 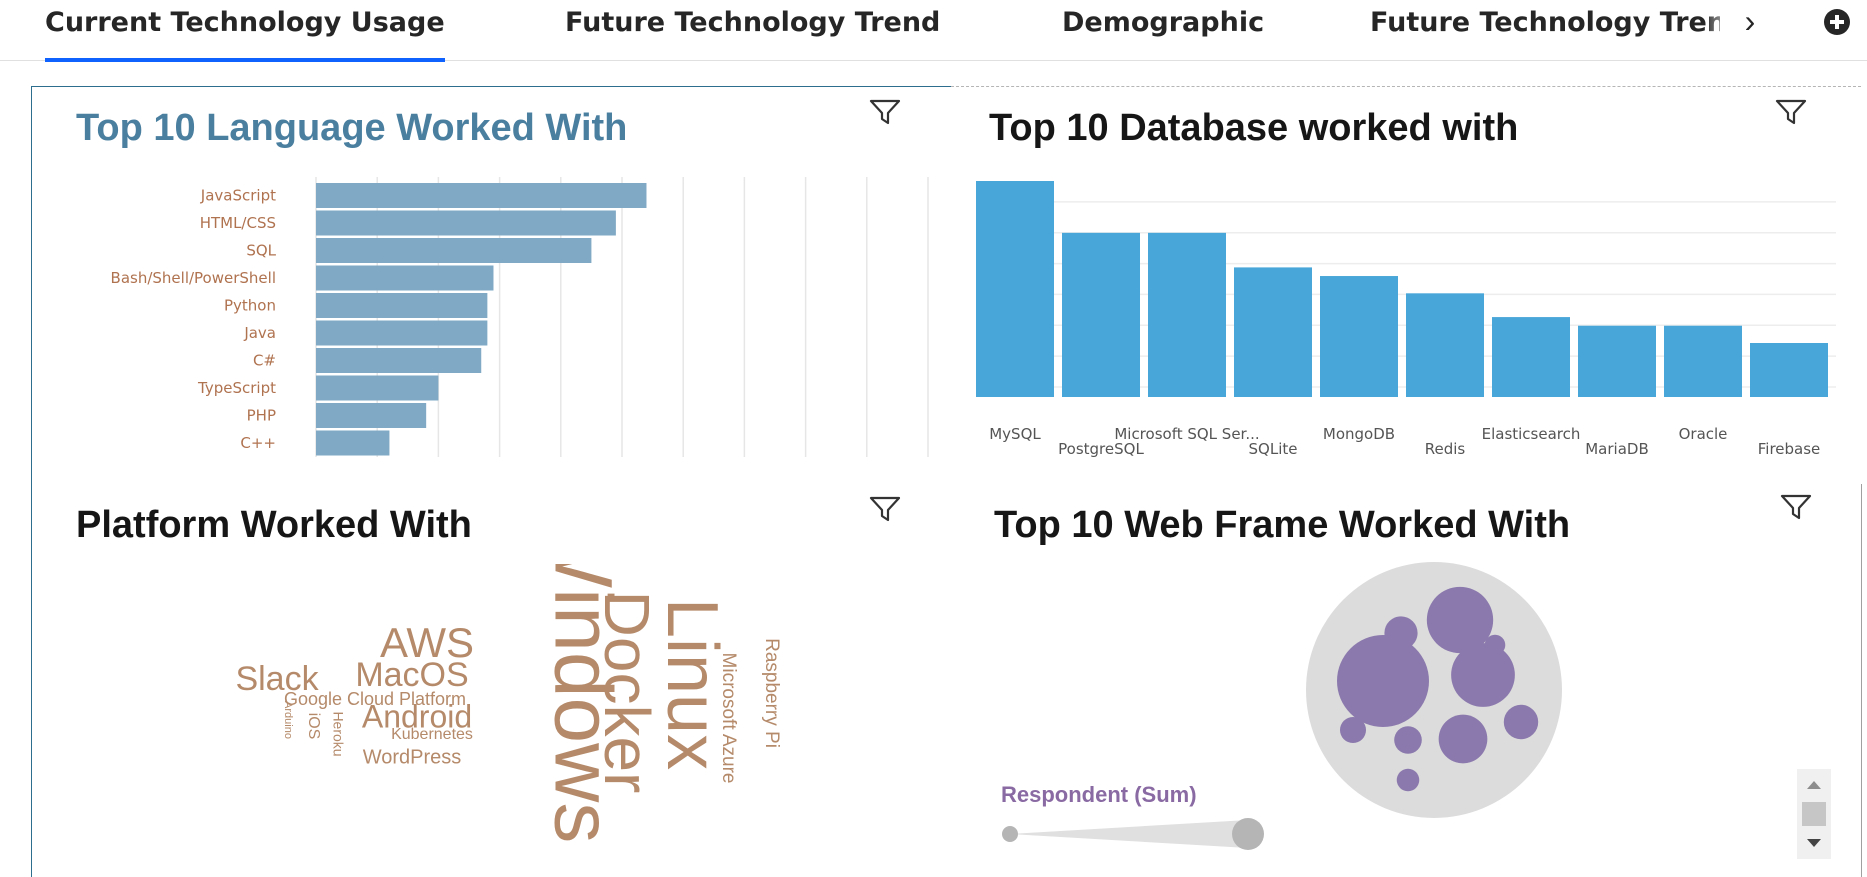 I want to click on database-tick-label: Elasticsearch, so click(x=1531, y=434).